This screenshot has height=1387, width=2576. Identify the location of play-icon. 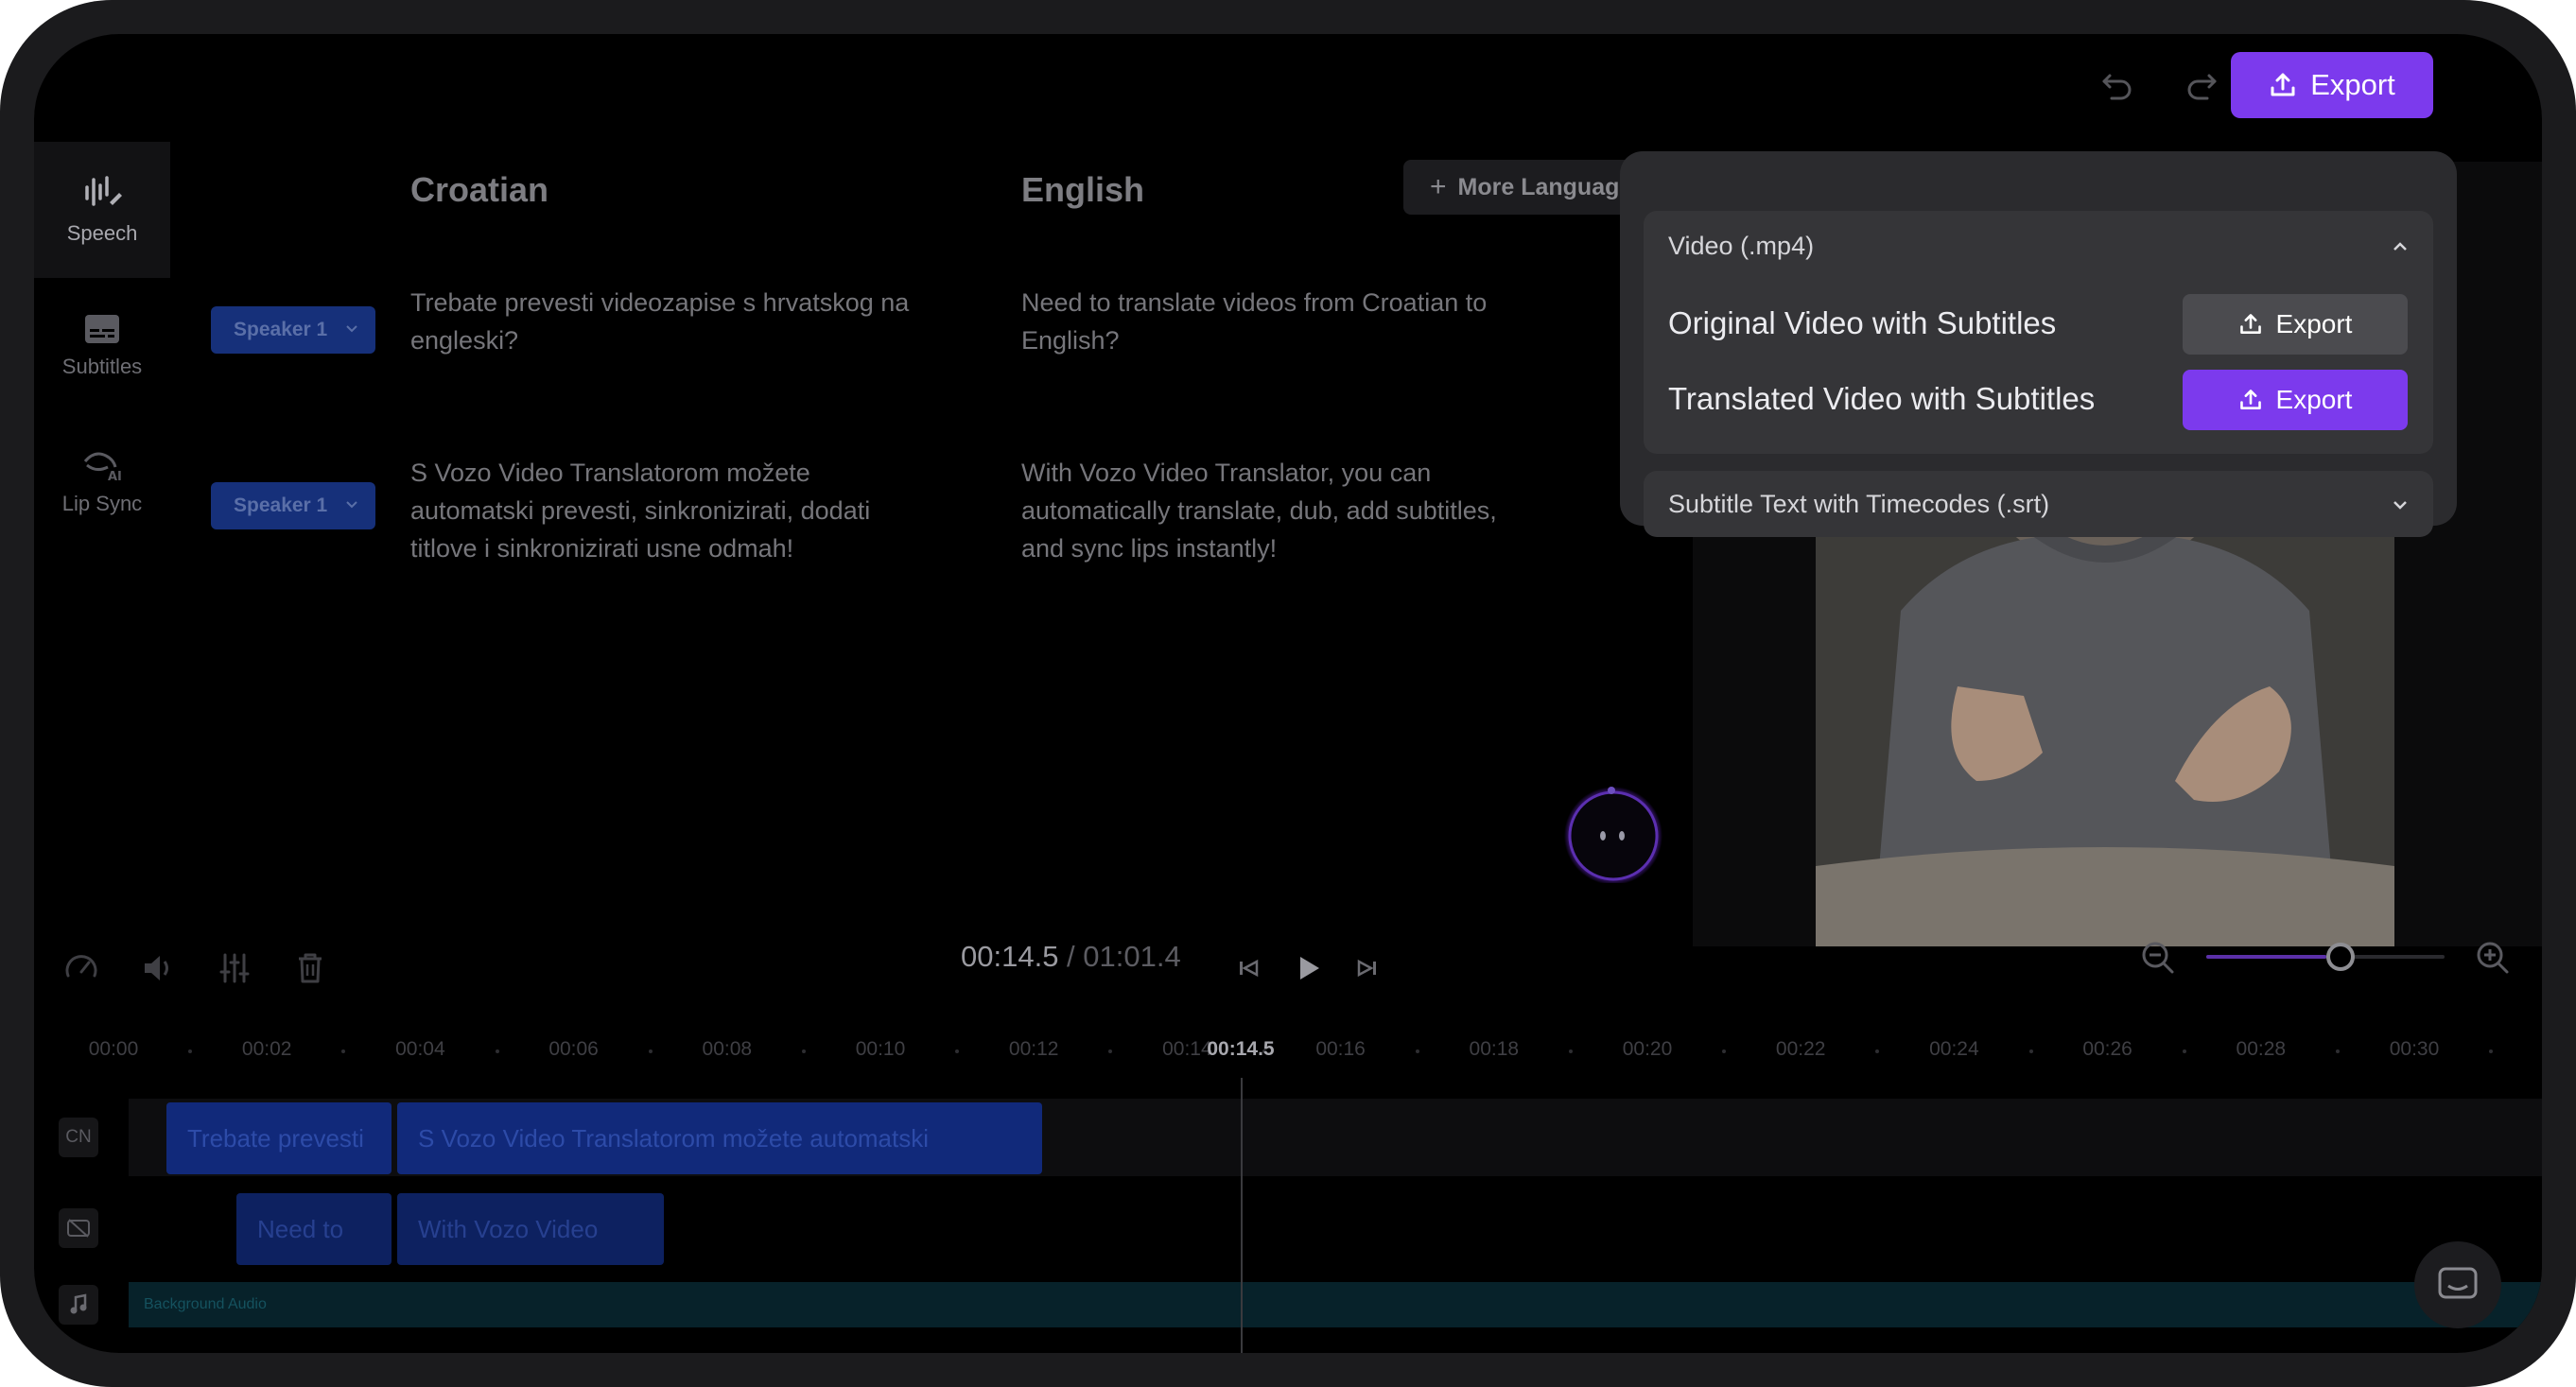
(1308, 968).